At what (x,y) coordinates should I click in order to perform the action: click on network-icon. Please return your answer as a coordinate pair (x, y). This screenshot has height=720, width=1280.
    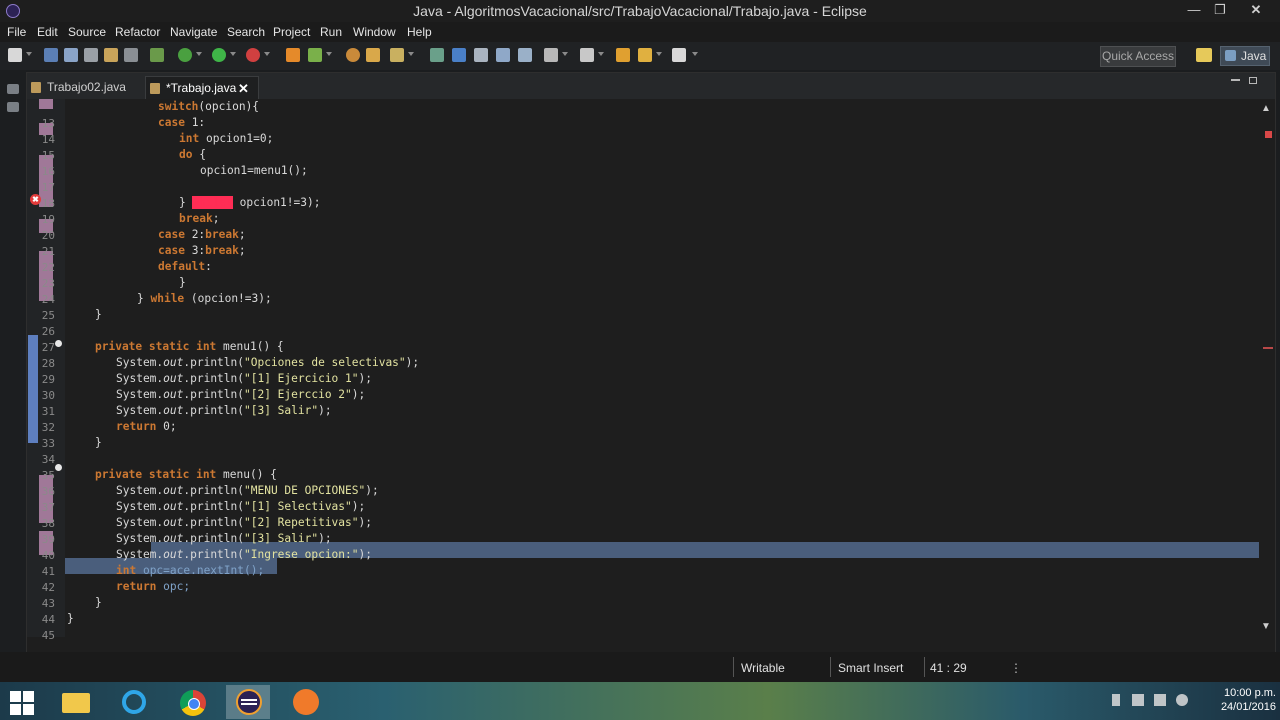
    Looking at the image, I should click on (1160, 700).